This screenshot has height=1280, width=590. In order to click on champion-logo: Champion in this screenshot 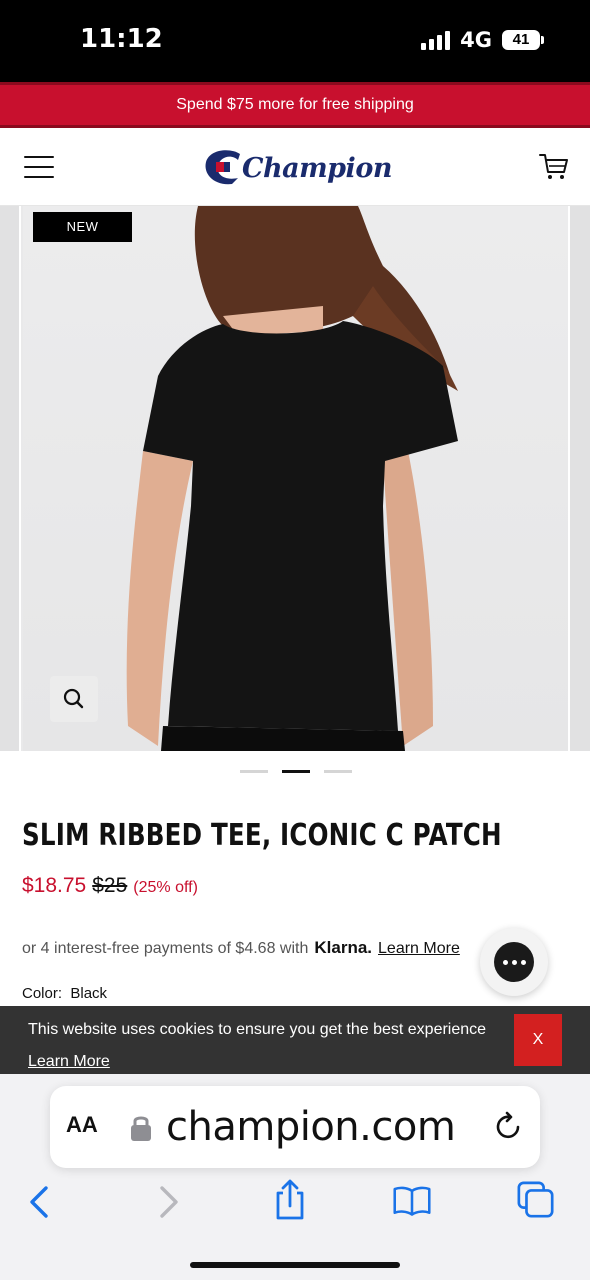, I will do `click(298, 168)`.